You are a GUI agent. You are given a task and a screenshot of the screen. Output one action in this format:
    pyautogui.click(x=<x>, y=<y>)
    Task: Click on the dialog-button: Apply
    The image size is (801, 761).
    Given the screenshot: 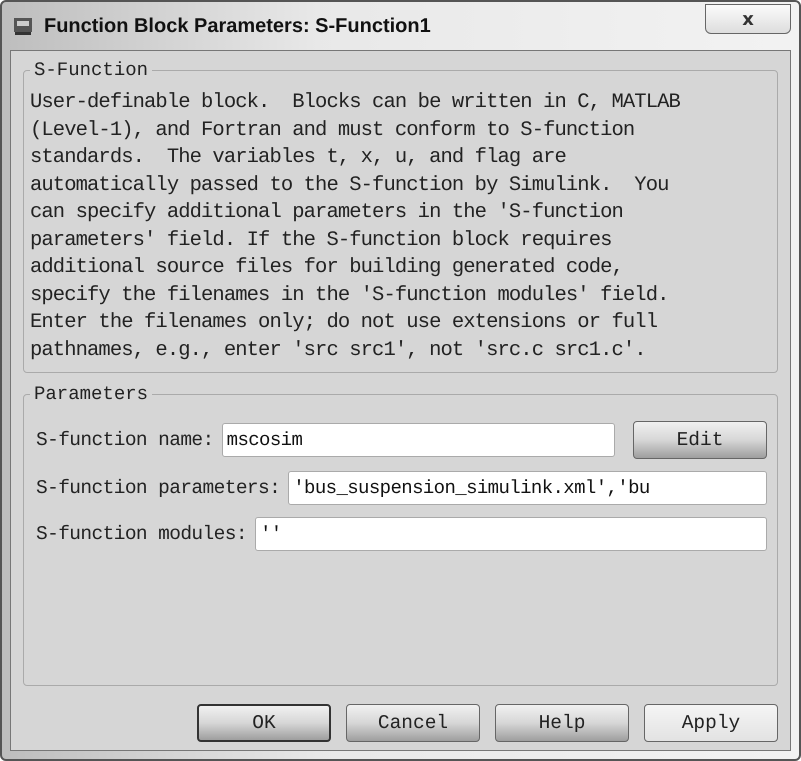 What is the action you would take?
    pyautogui.click(x=711, y=723)
    